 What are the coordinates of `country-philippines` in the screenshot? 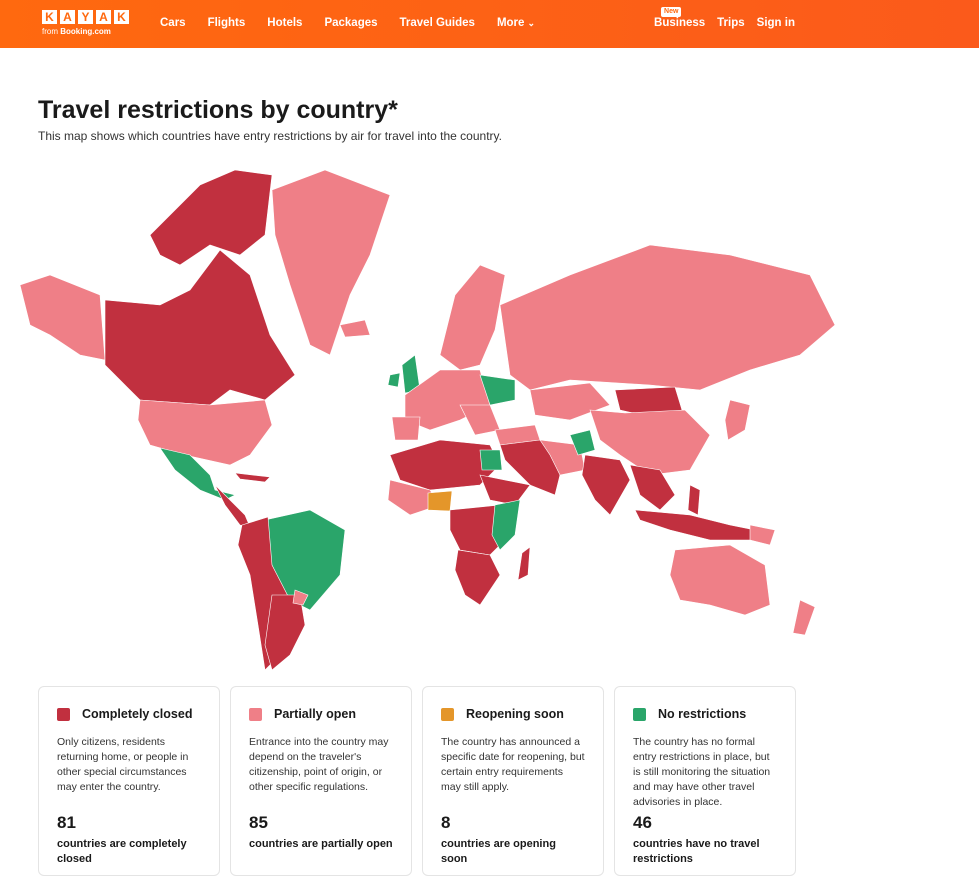 It's located at (694, 500).